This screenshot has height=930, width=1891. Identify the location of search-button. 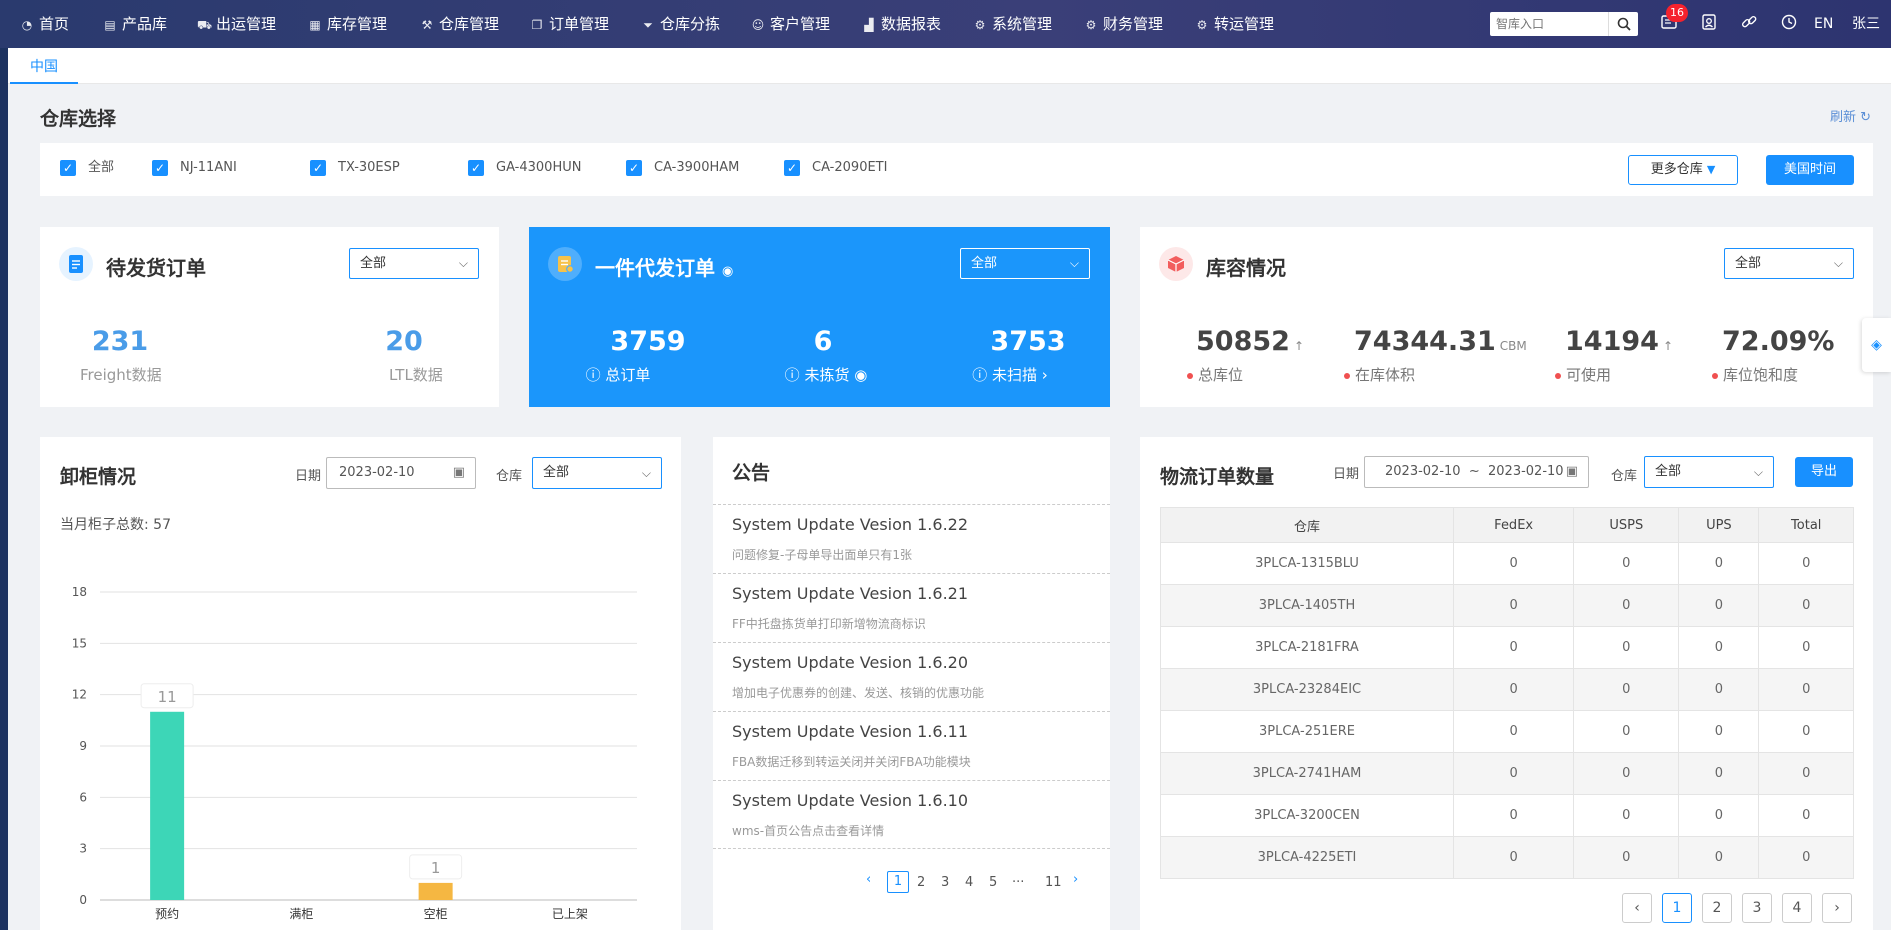
(1623, 24).